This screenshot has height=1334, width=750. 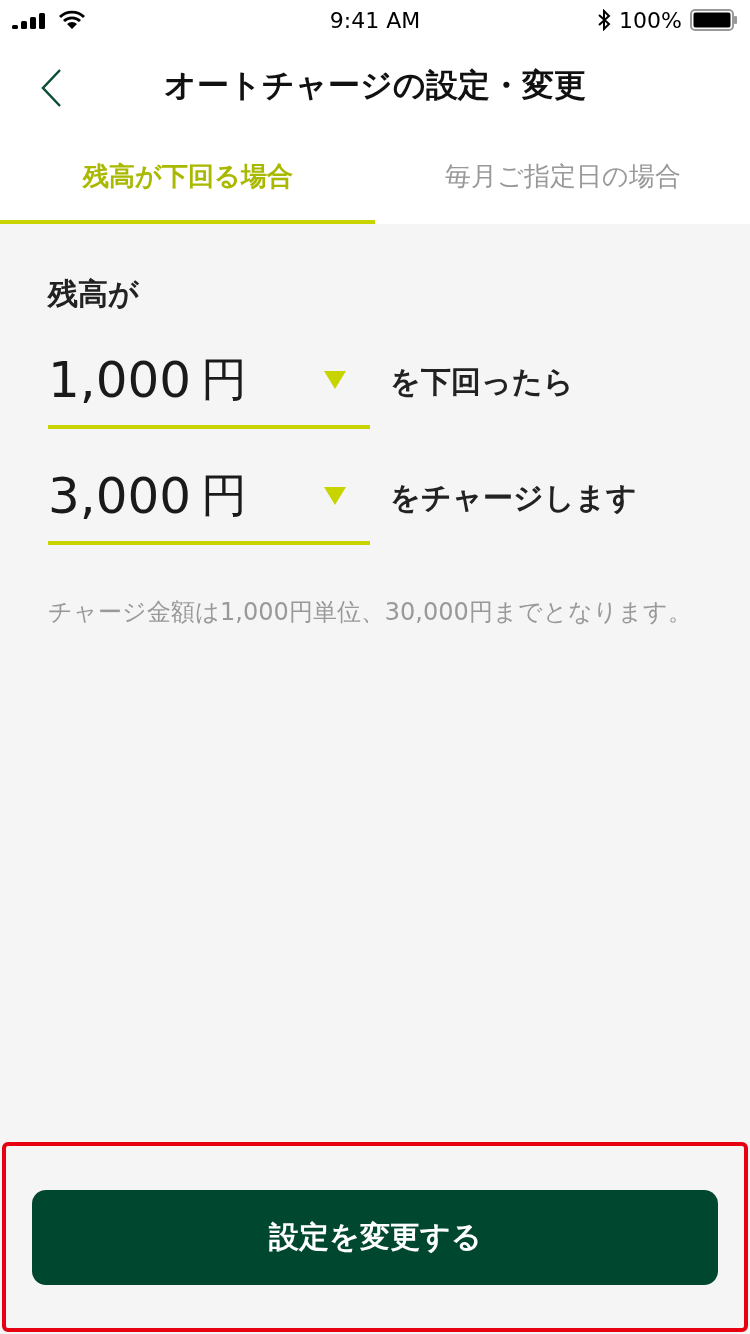 What do you see at coordinates (94, 294) in the screenshot?
I see `balance-label: 残高が` at bounding box center [94, 294].